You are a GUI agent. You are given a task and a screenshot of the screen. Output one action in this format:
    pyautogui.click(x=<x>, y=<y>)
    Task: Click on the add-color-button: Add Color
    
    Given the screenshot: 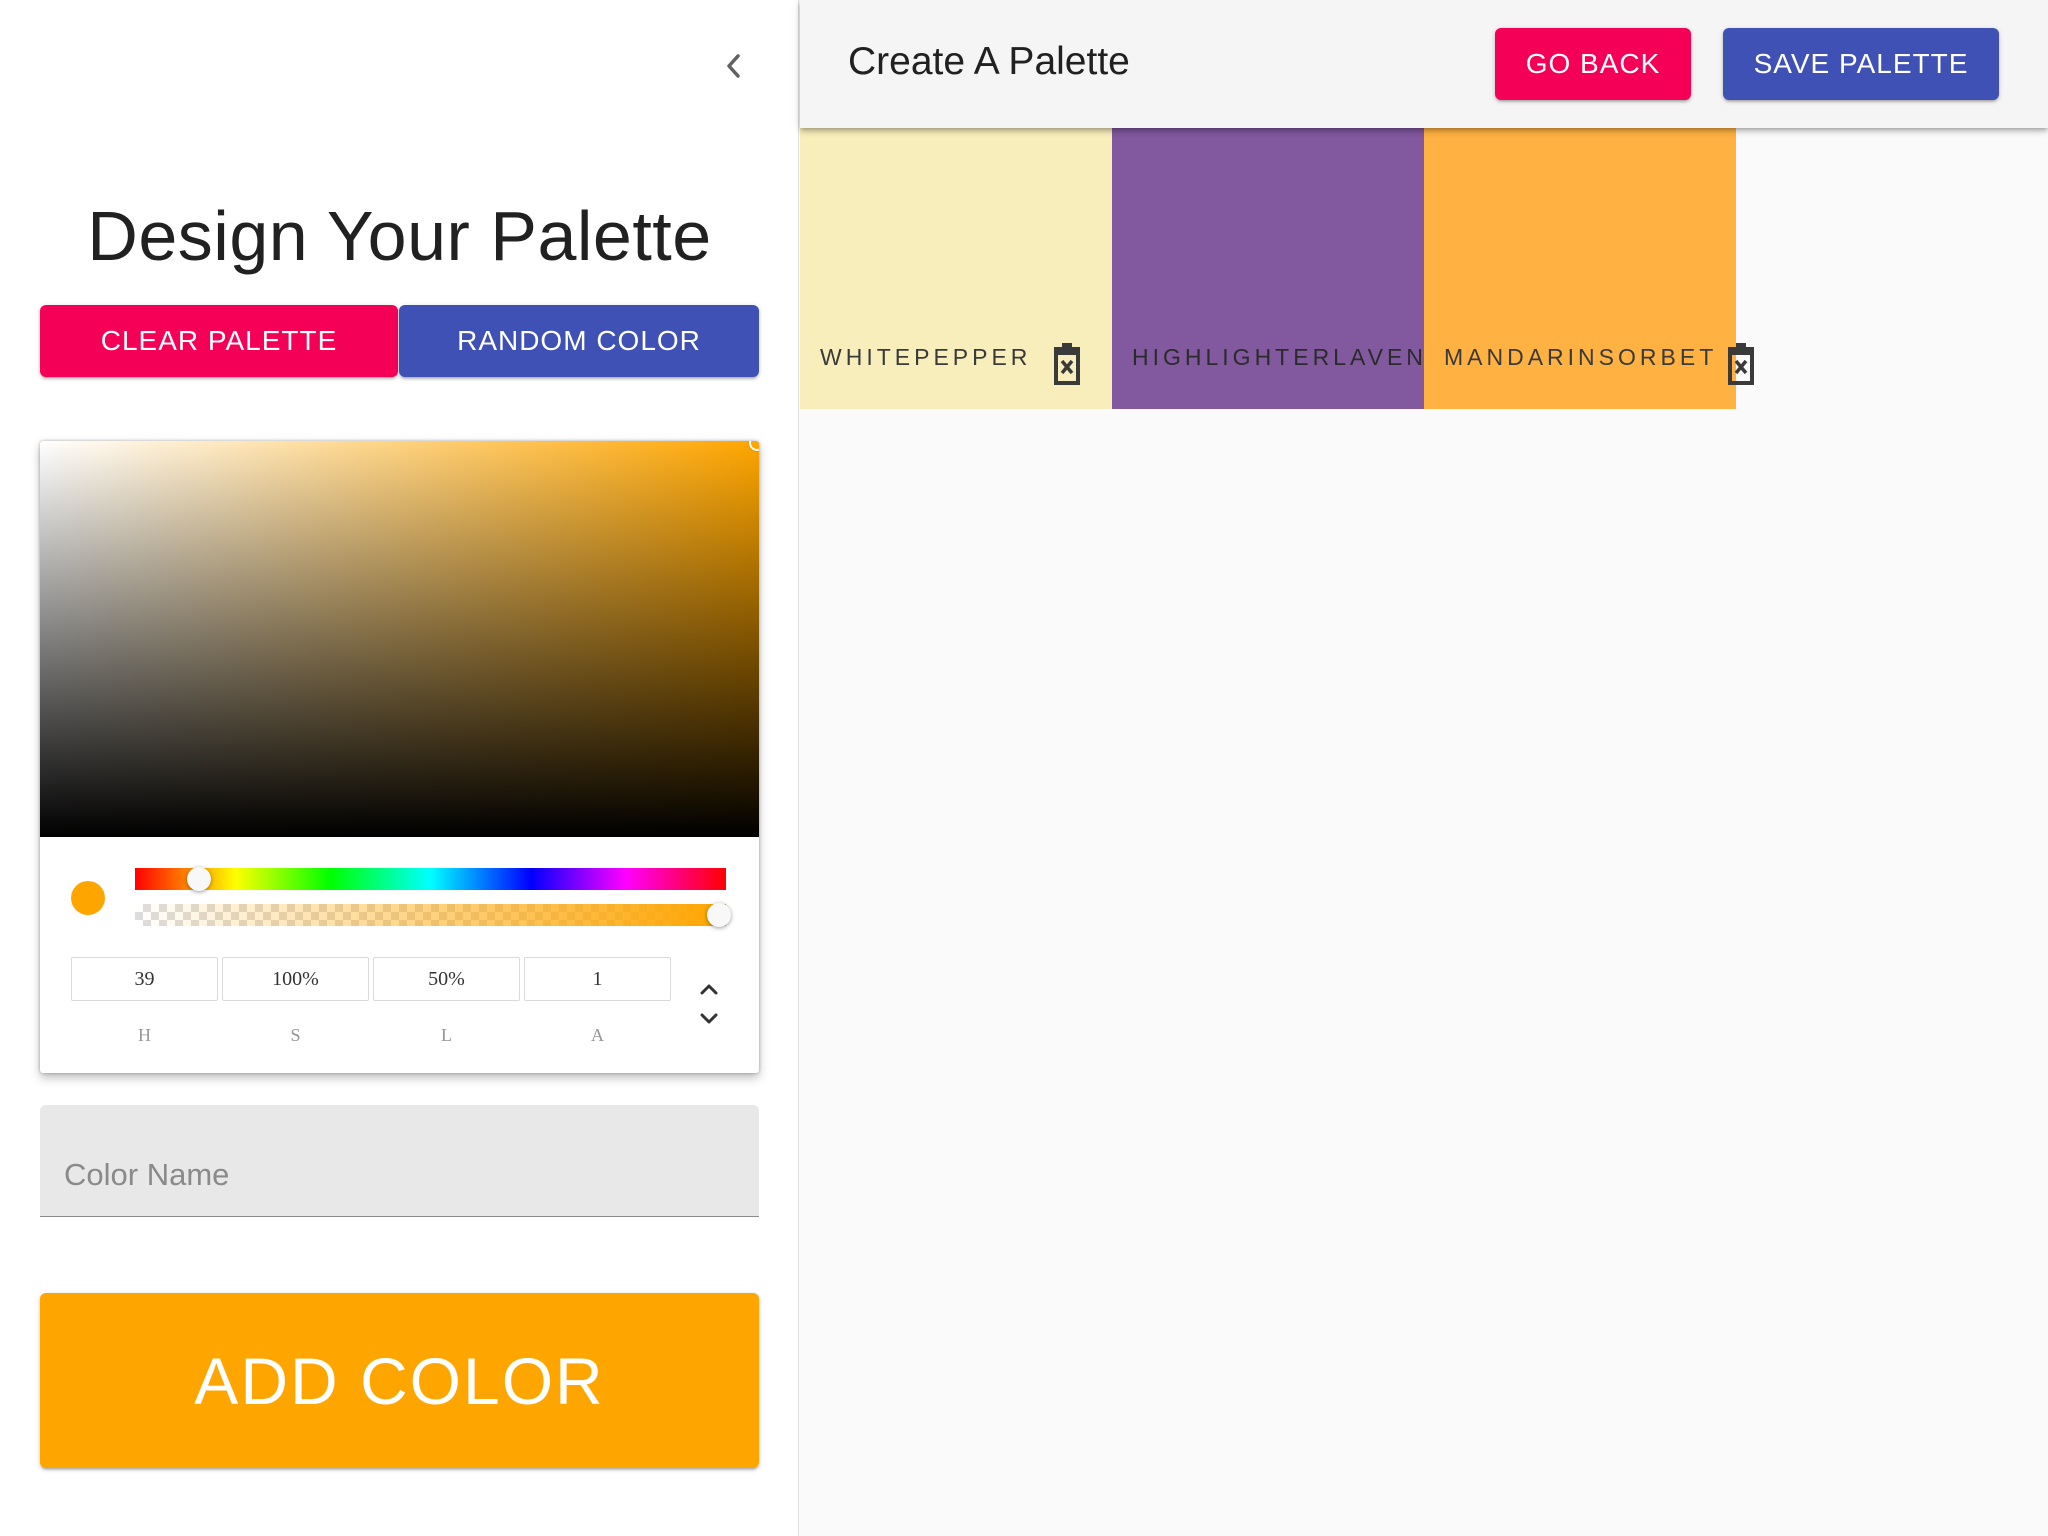 What is the action you would take?
    pyautogui.click(x=399, y=1380)
    